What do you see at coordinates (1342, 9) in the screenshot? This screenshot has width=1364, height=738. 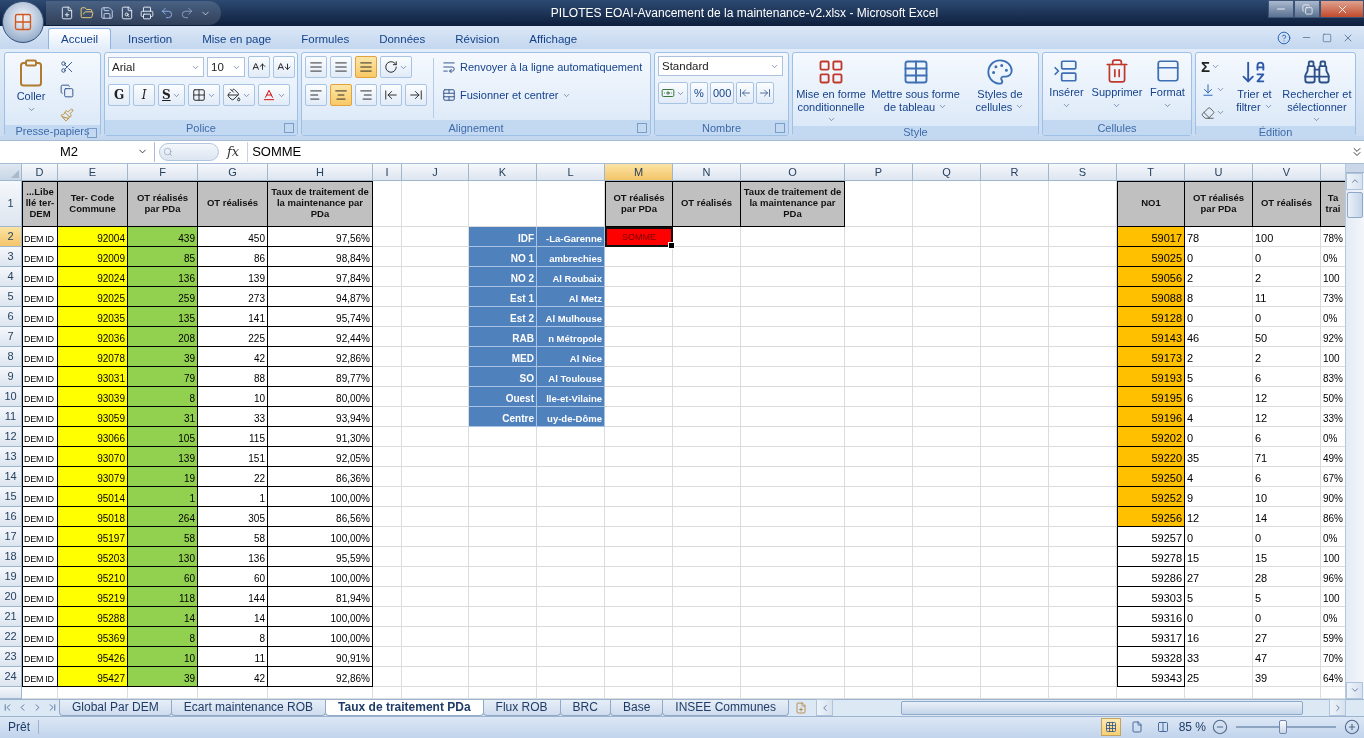 I see `close-button` at bounding box center [1342, 9].